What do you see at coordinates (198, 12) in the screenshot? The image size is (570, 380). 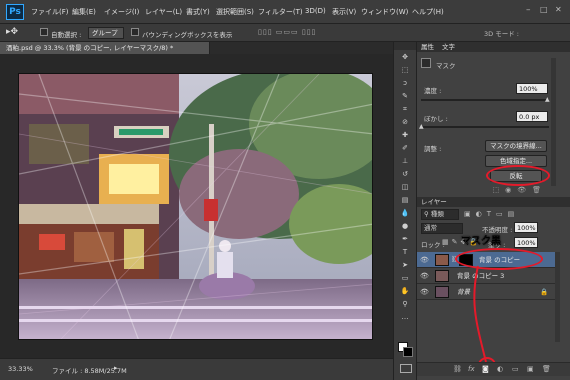 I see `menu-type: 書式(Y)` at bounding box center [198, 12].